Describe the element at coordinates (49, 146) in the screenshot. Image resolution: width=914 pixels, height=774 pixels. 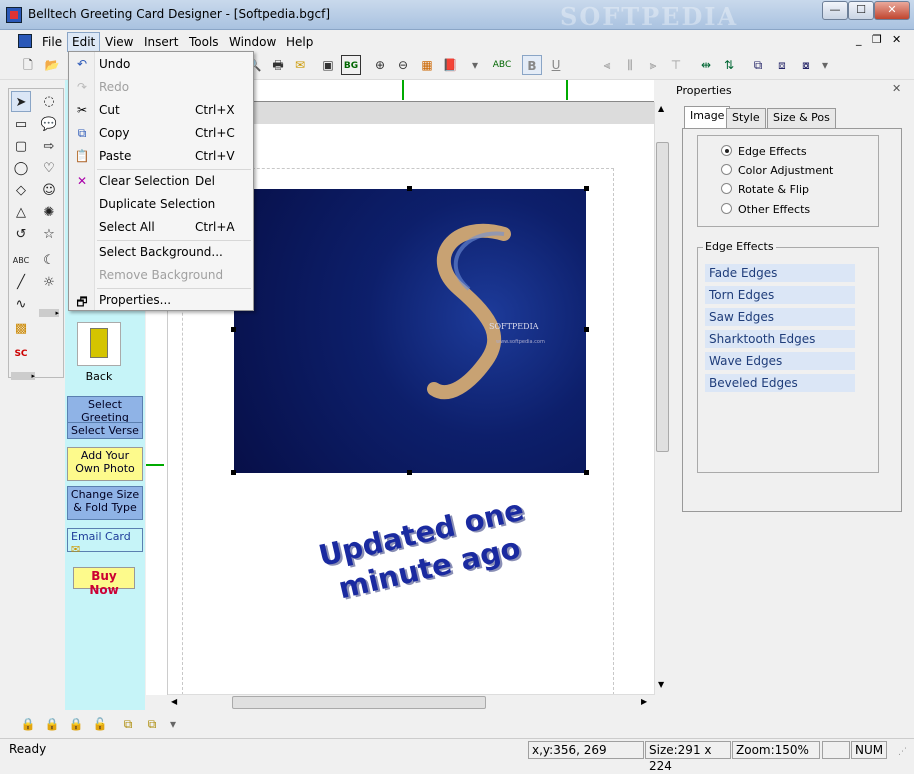
I see `arrow-tool-icon: ⇨` at that location.